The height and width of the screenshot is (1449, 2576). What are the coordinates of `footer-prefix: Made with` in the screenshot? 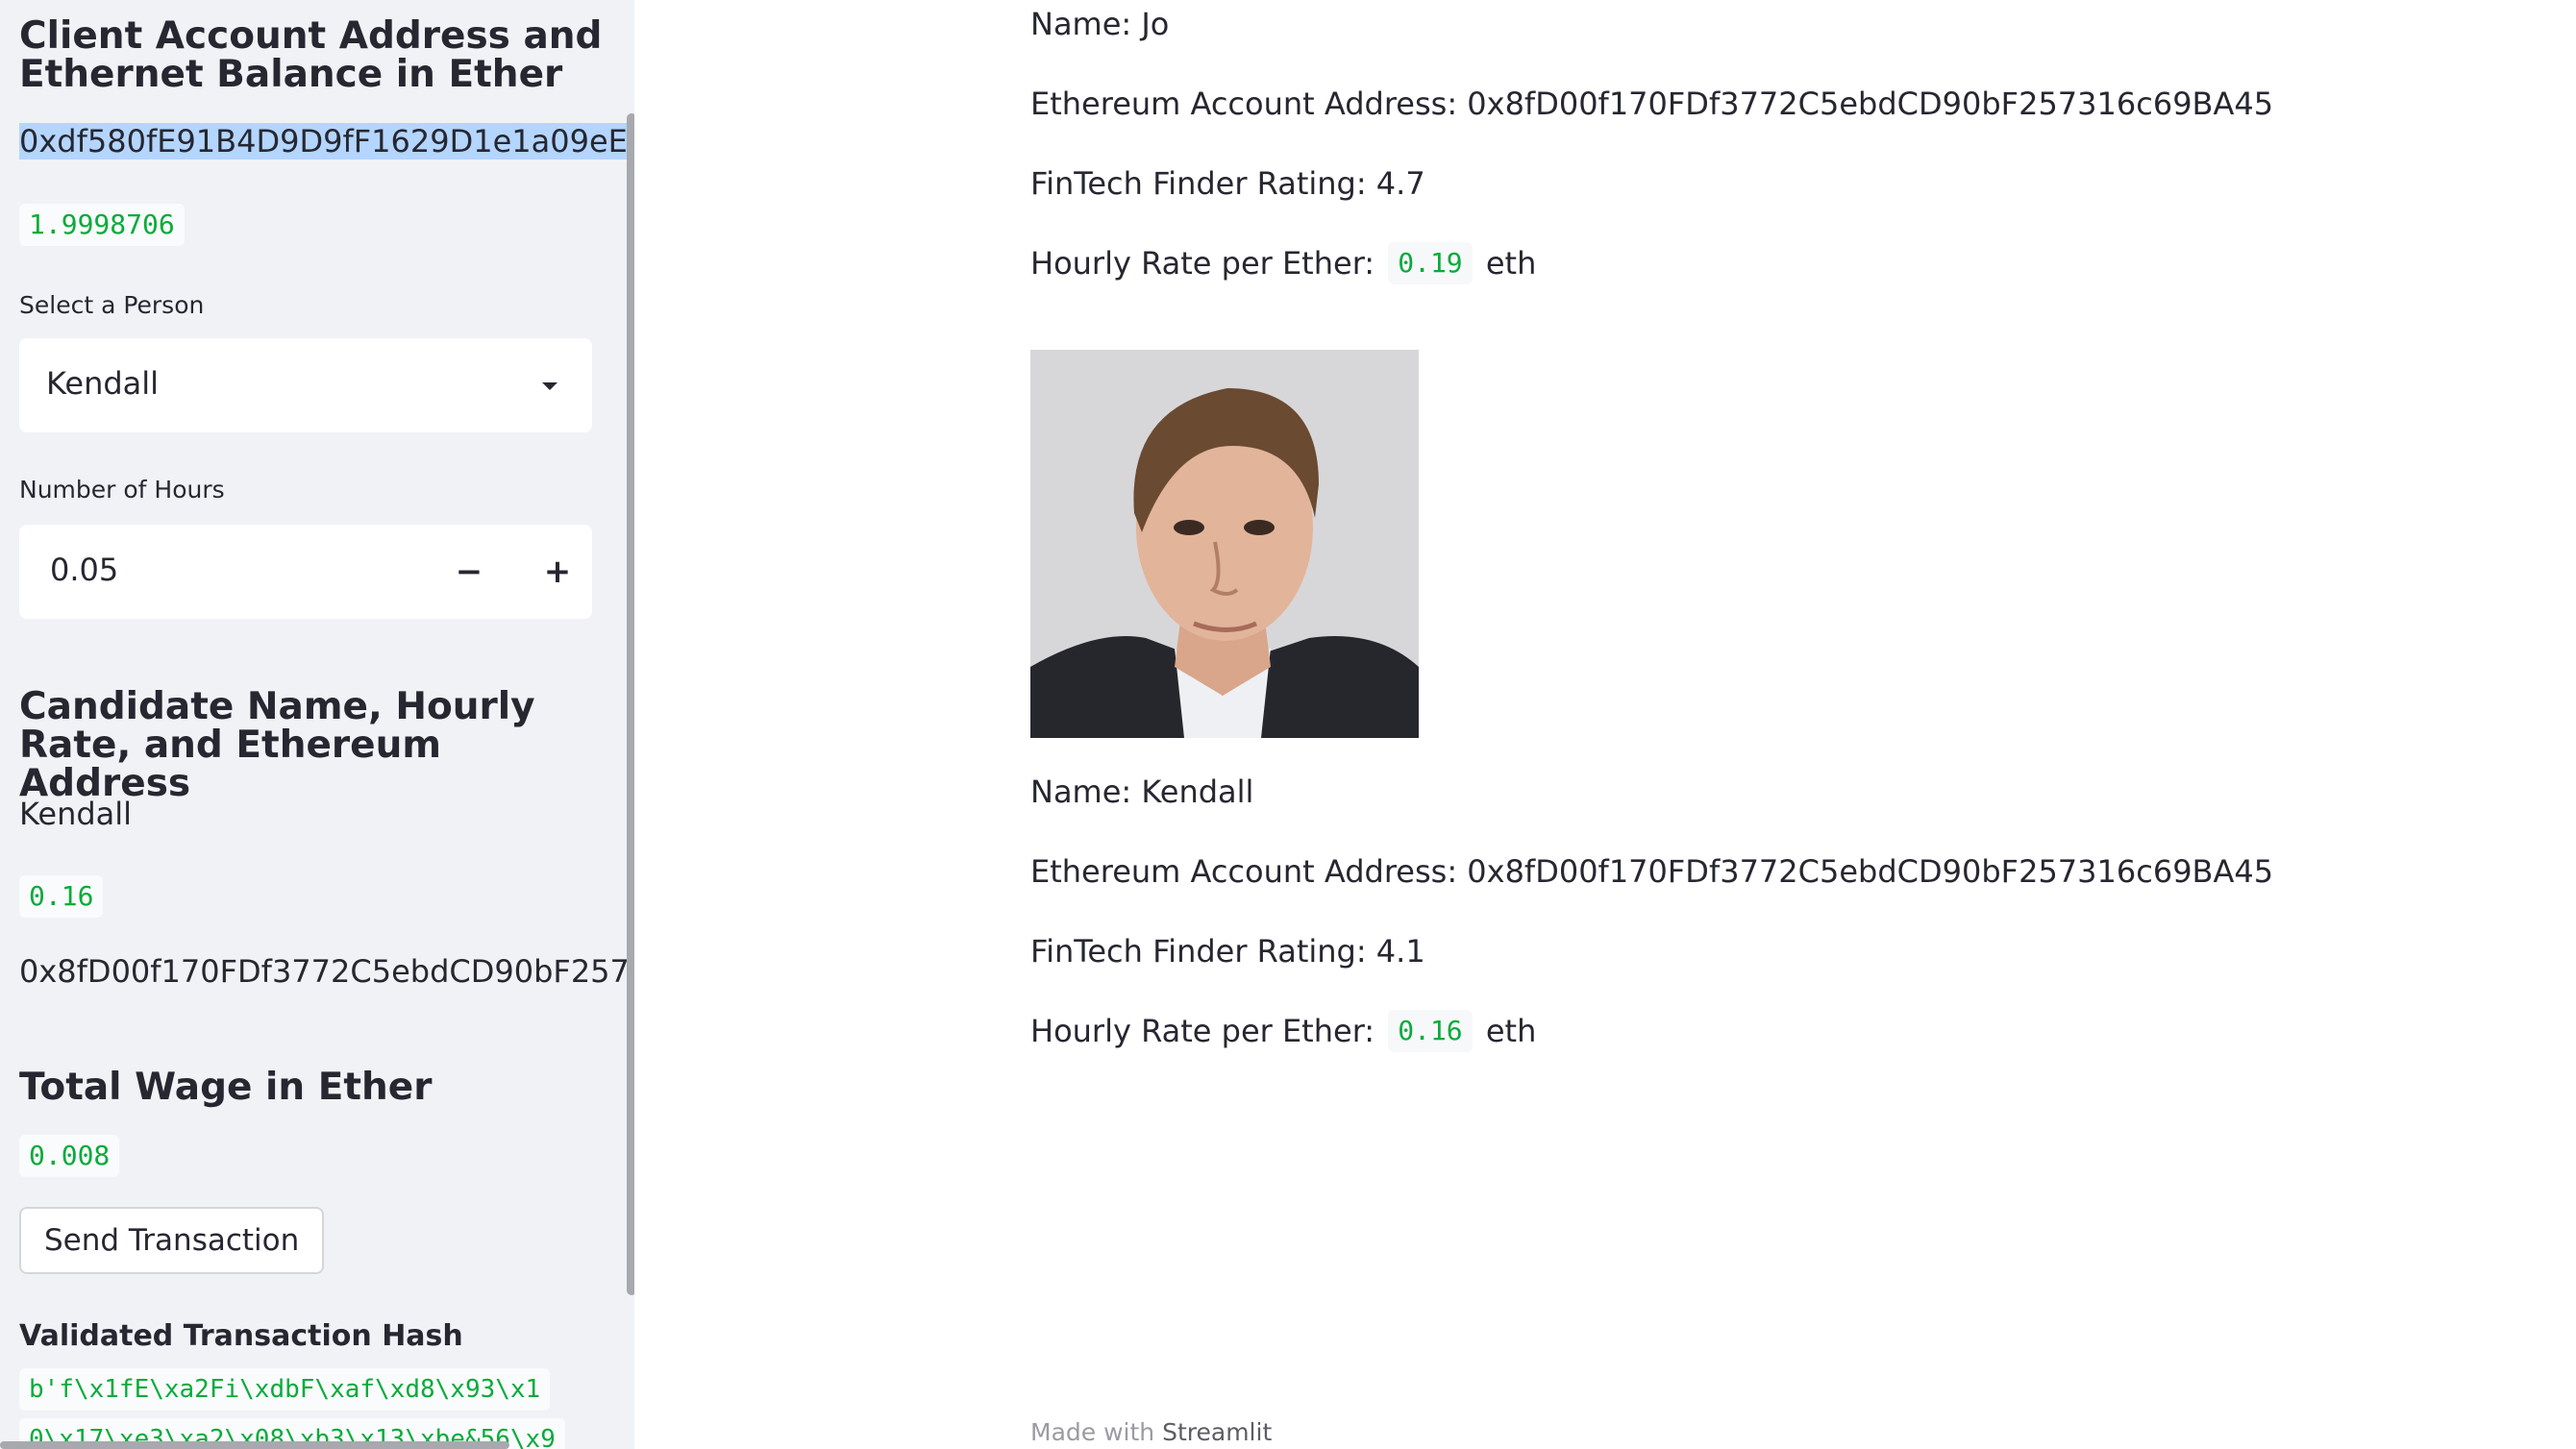 It's located at (1092, 1432).